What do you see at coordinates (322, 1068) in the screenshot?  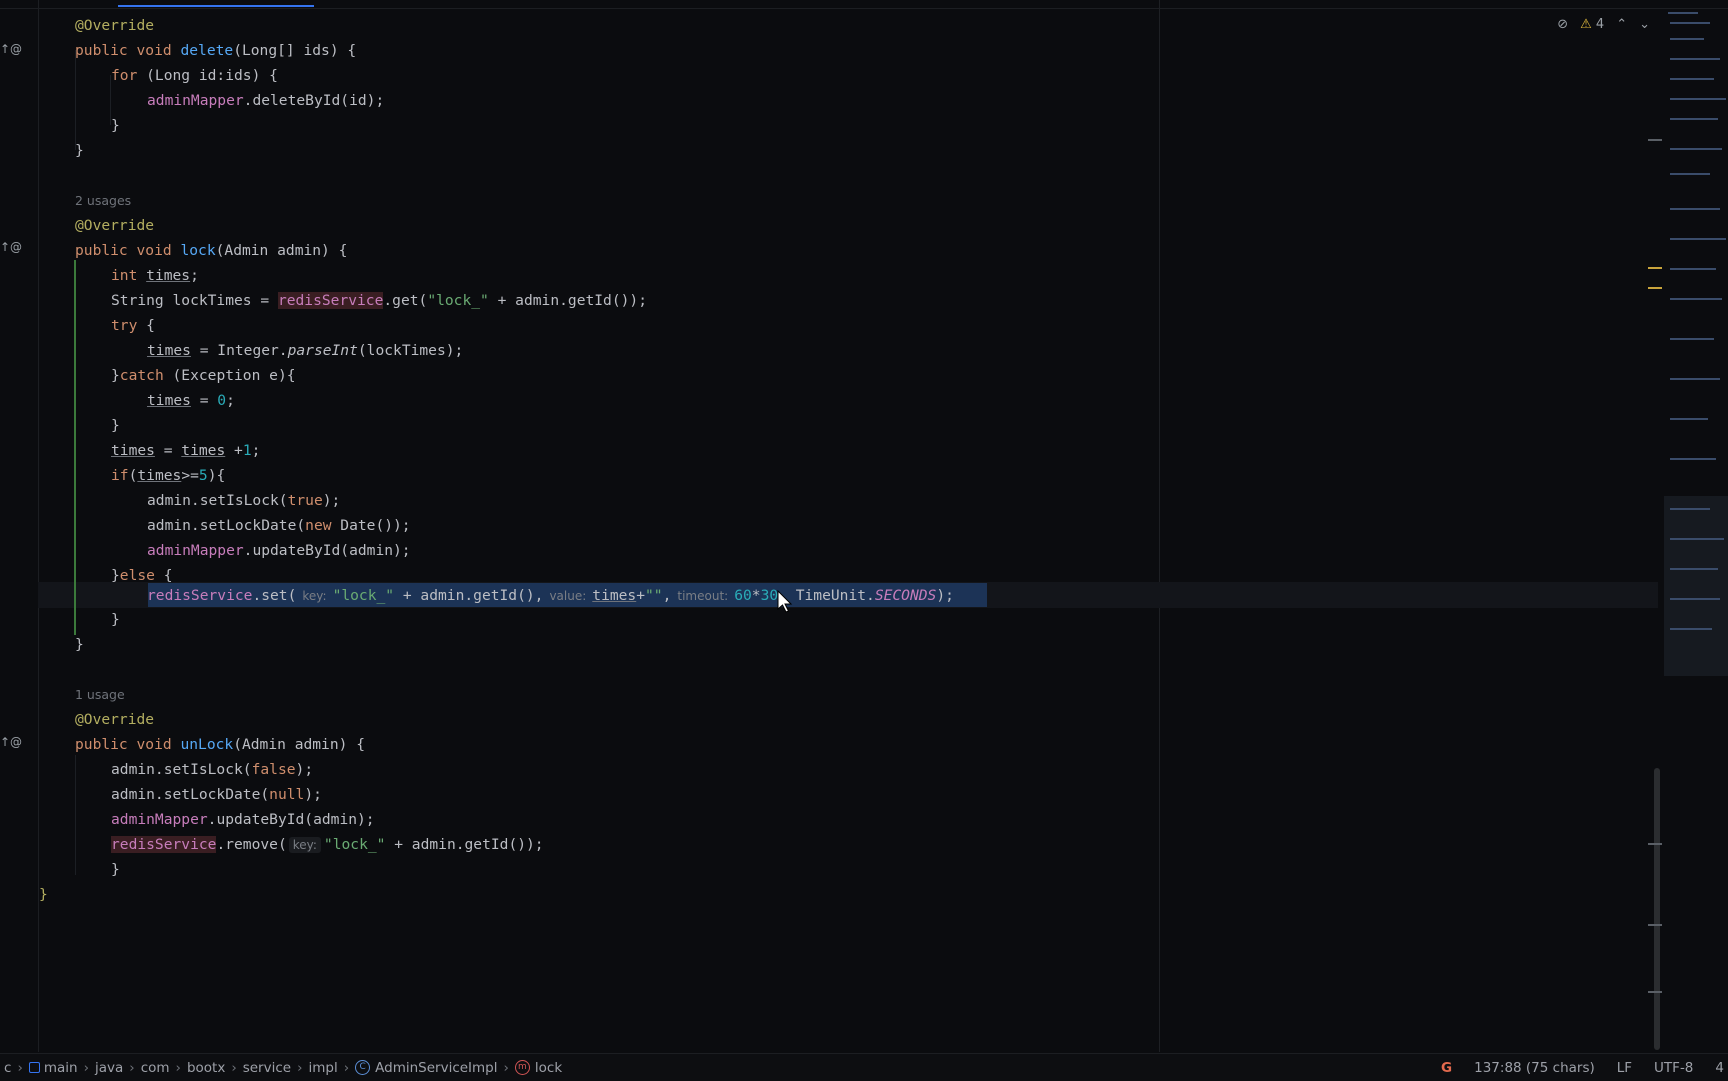 I see `breadcrumb-item: impl` at bounding box center [322, 1068].